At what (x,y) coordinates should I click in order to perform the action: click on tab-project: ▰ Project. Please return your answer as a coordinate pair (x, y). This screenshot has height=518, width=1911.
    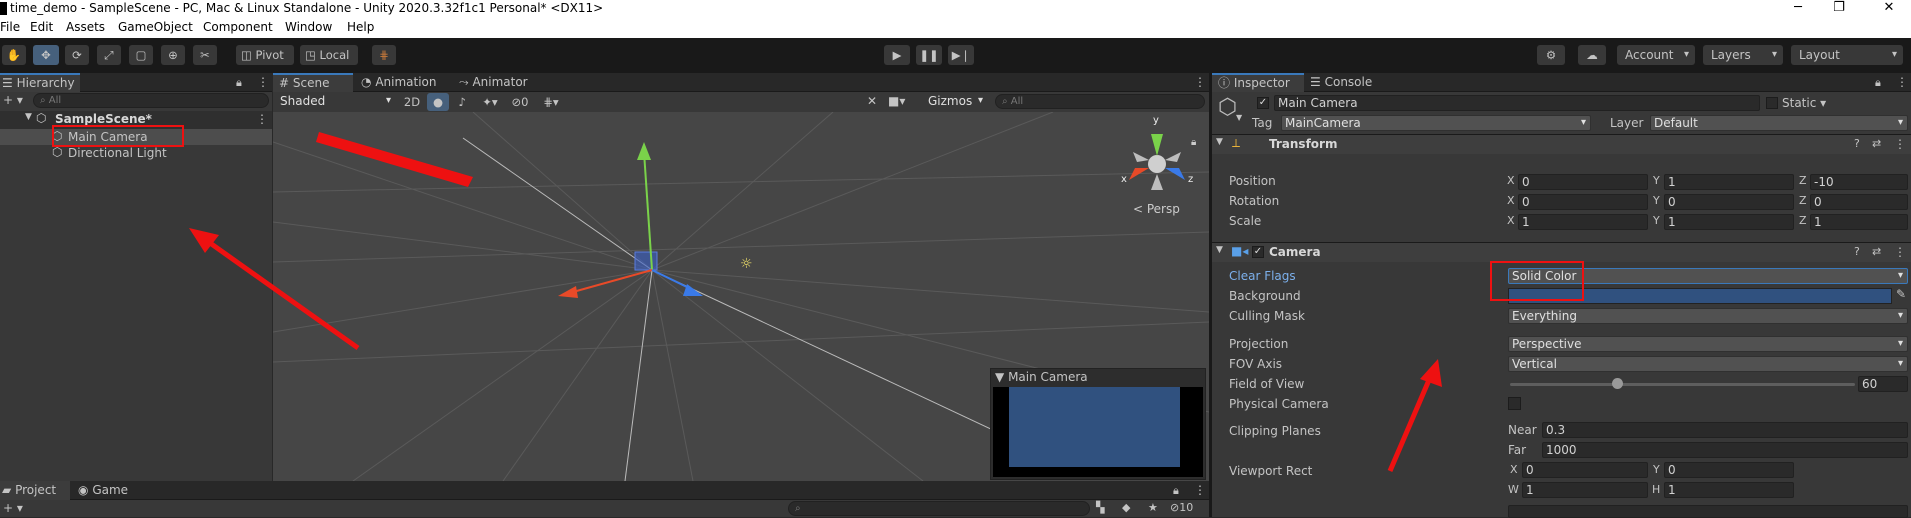
    Looking at the image, I should click on (35, 490).